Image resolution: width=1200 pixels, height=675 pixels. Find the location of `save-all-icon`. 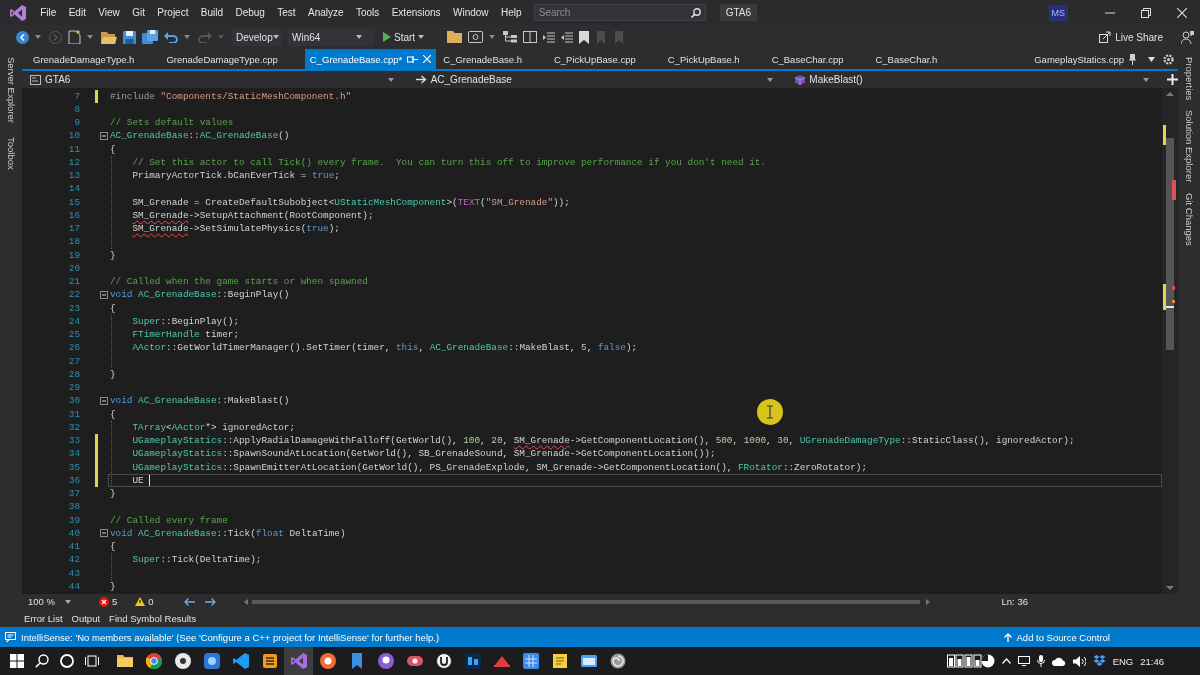

save-all-icon is located at coordinates (150, 37).